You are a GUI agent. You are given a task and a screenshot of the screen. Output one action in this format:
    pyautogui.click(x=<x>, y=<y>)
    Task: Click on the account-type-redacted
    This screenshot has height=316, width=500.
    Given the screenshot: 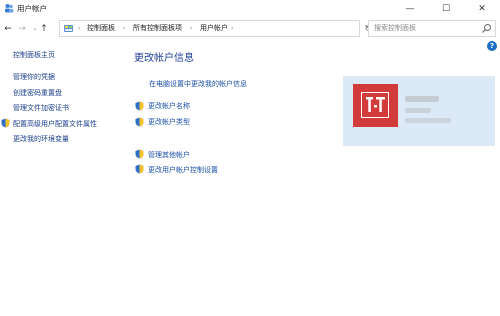 What is the action you would take?
    pyautogui.click(x=418, y=110)
    